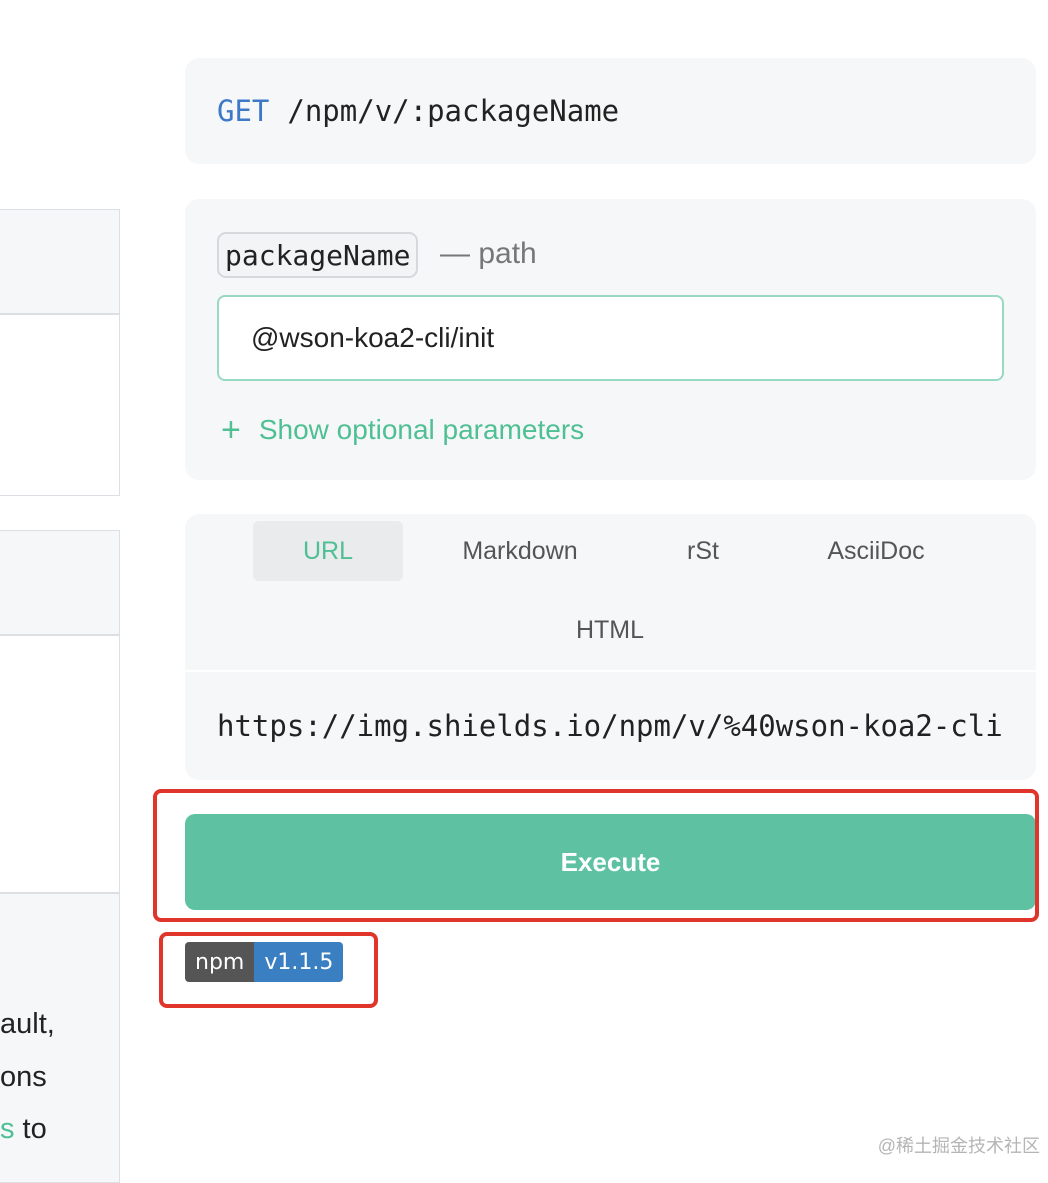 The image size is (1048, 1183). I want to click on left-text-rest: to, so click(30, 1129).